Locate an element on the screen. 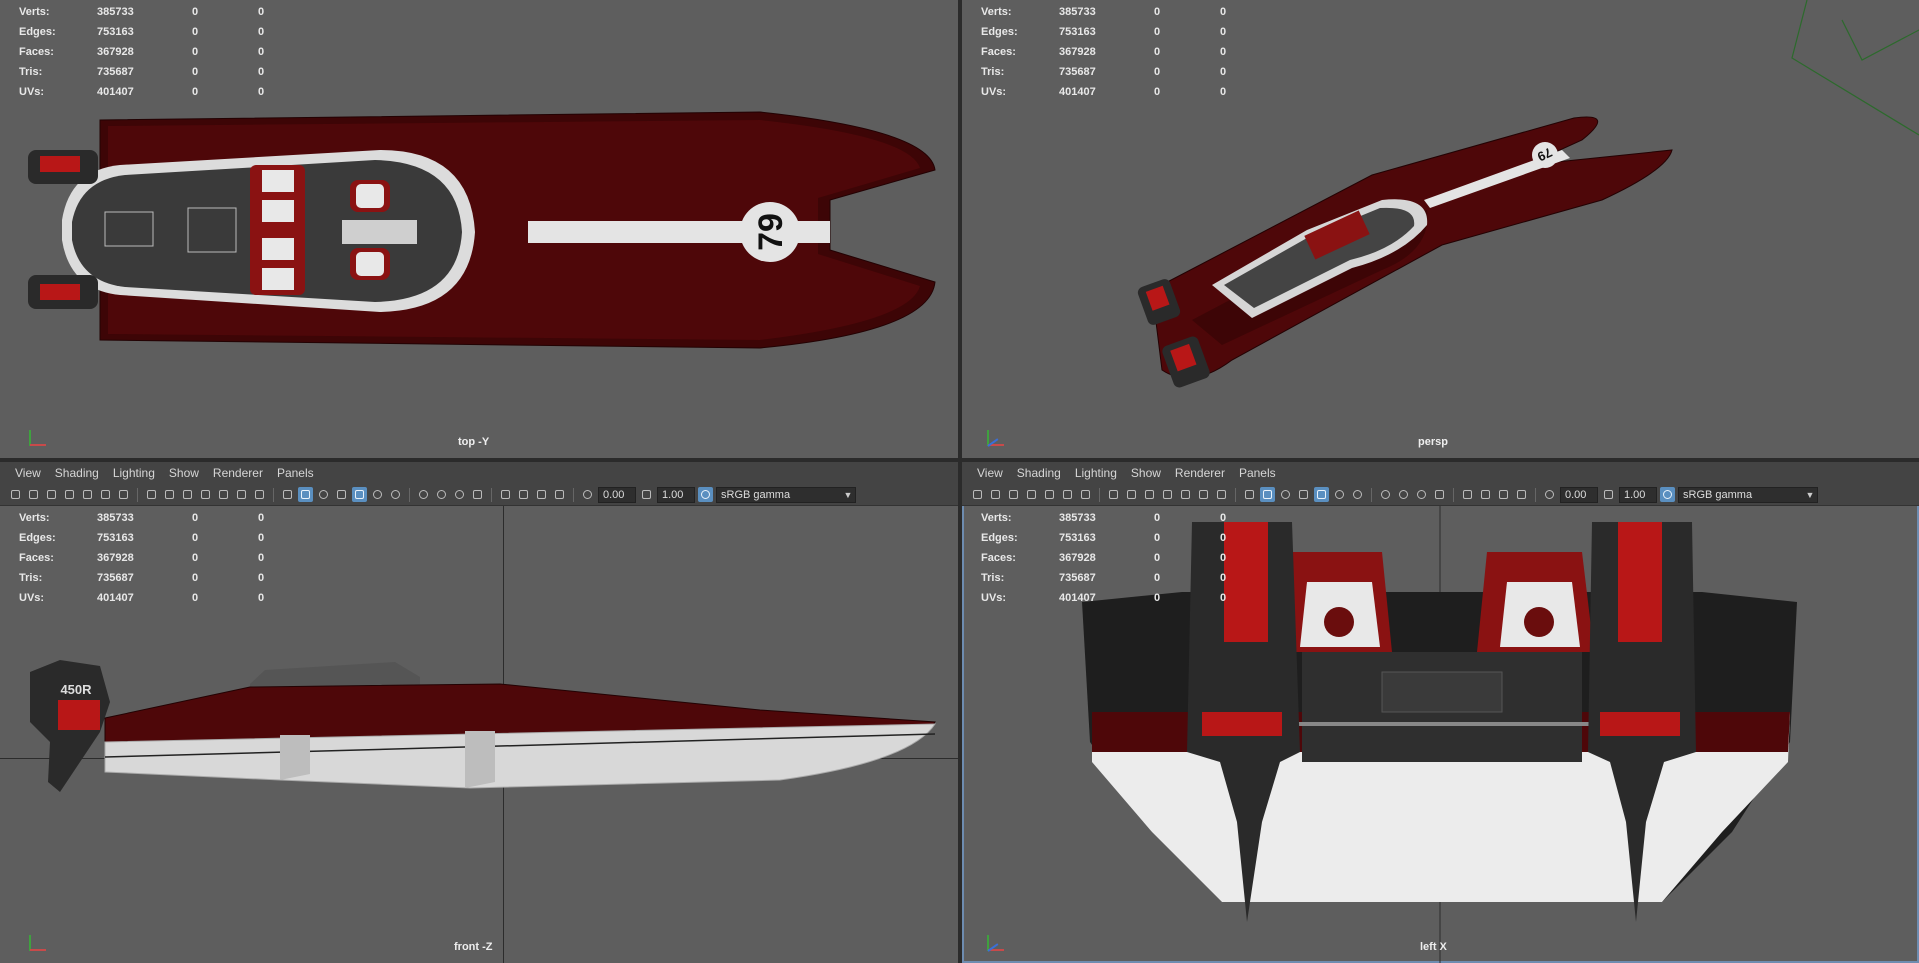  stat-value: 385733 is located at coordinates (1077, 518).